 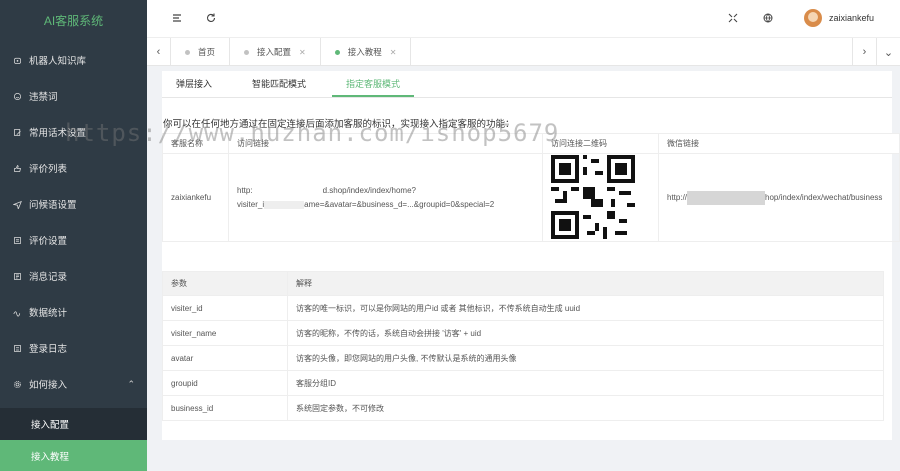 I want to click on tab-label: 接入教程, so click(x=364, y=52).